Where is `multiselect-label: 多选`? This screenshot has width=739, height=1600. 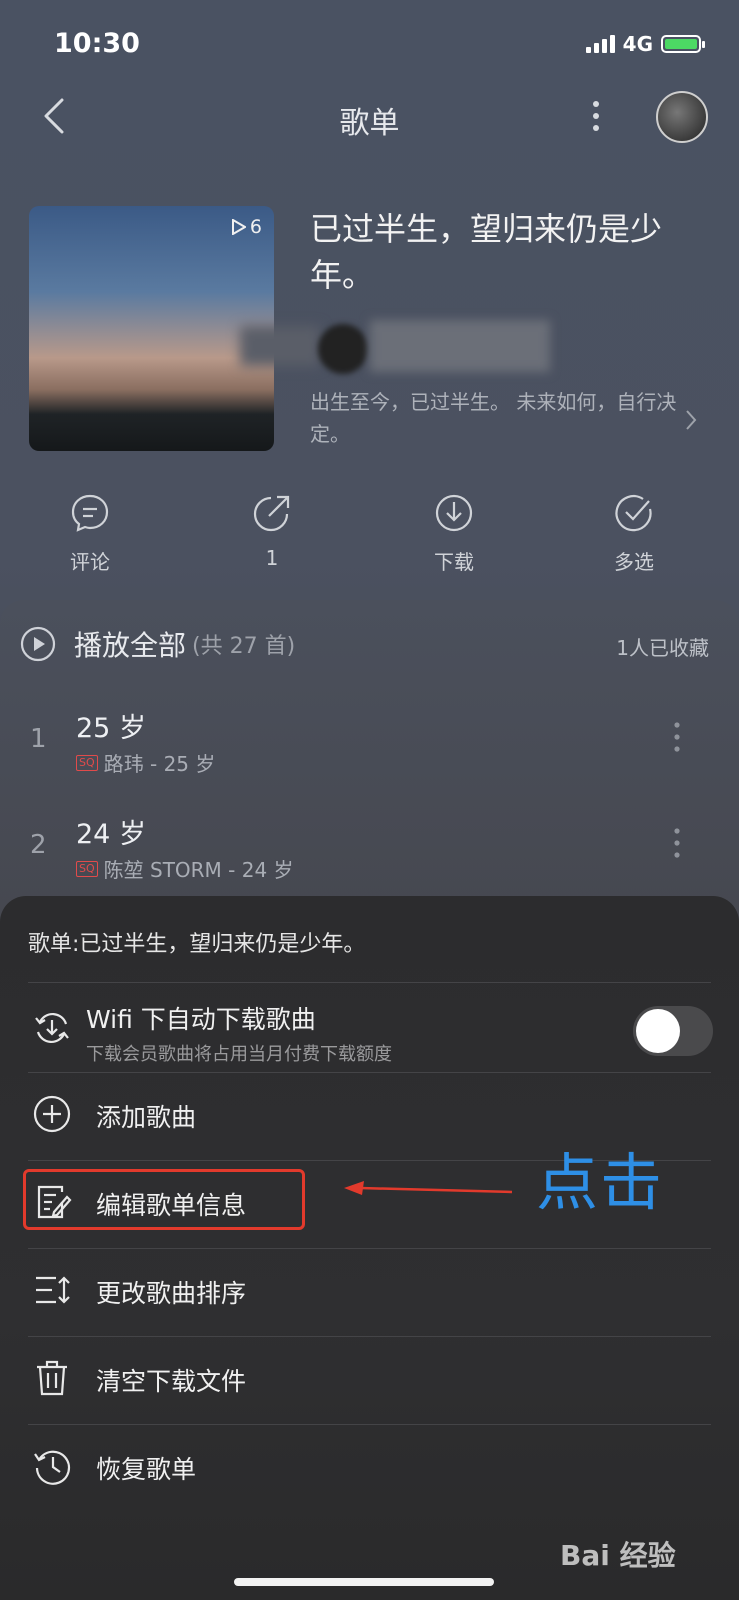
multiselect-label: 多选 is located at coordinates (634, 562).